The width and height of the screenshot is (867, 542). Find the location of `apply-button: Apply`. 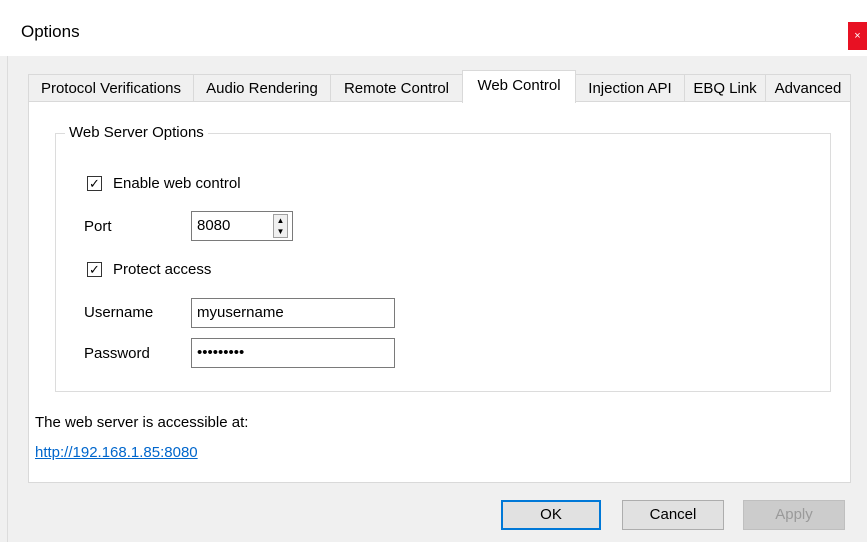

apply-button: Apply is located at coordinates (794, 515).